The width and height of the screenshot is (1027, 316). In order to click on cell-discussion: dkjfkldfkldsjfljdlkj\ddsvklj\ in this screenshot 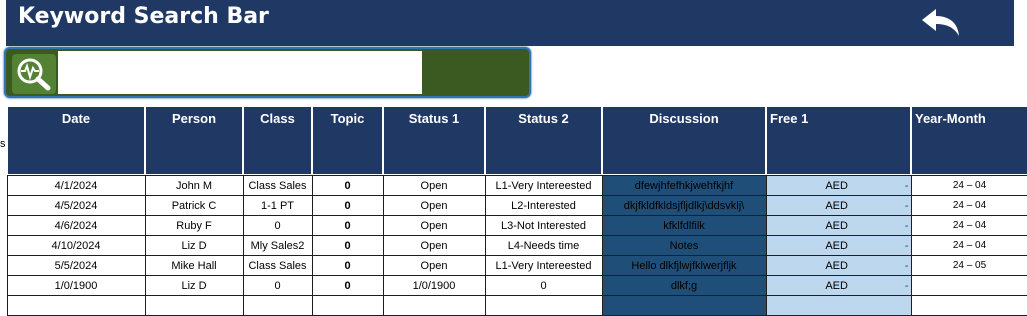, I will do `click(684, 205)`.